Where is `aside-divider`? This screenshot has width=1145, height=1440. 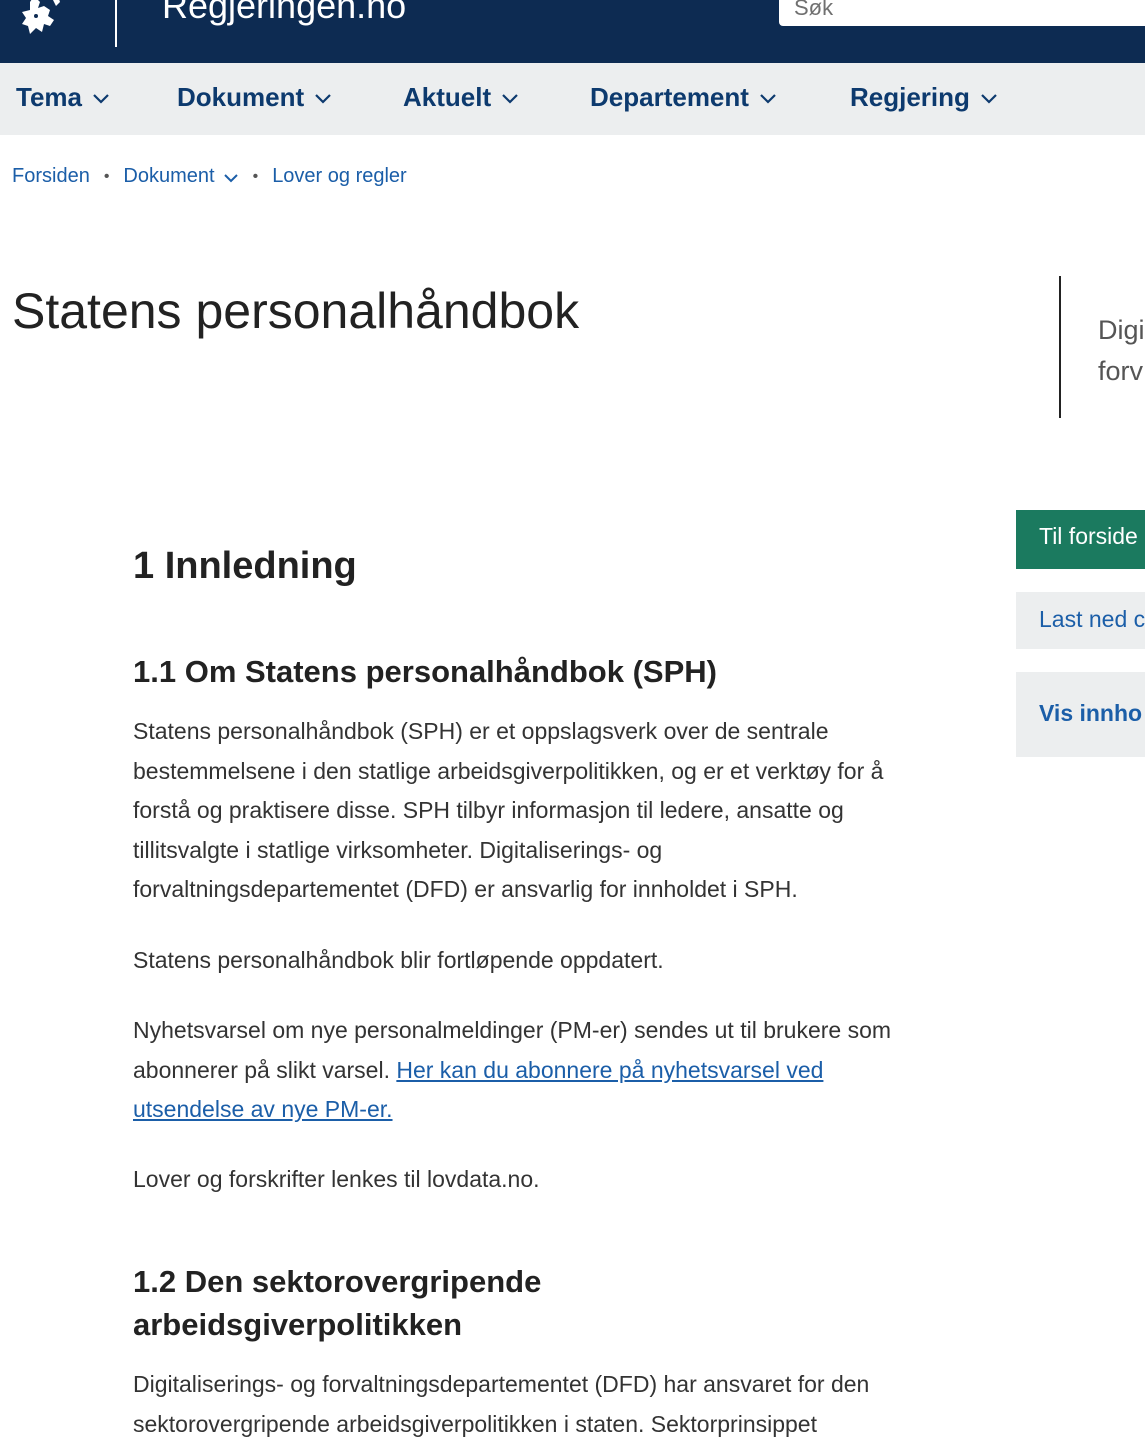
aside-divider is located at coordinates (1060, 347).